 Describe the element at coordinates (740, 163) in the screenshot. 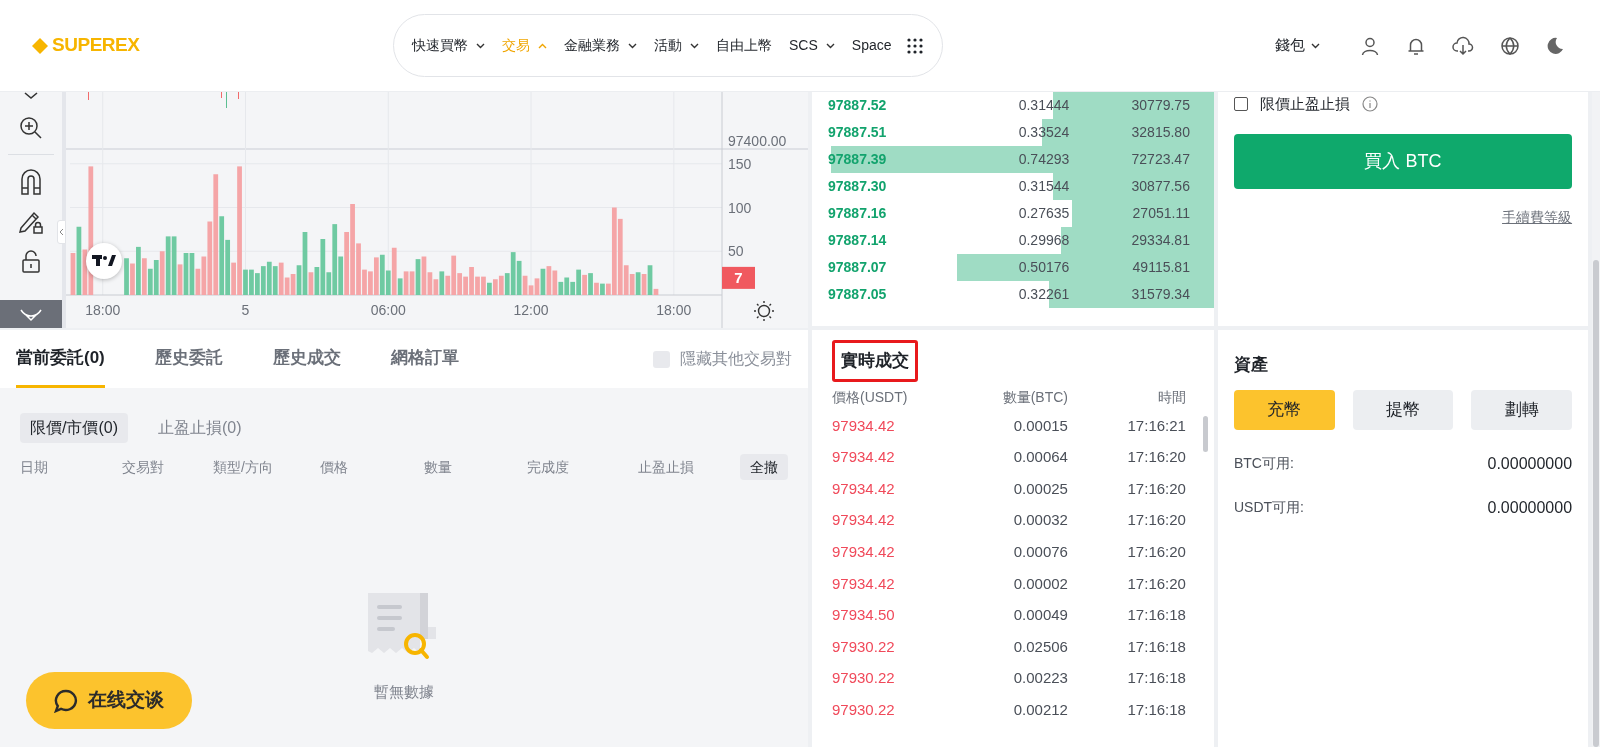

I see `axis-tick-label: 150` at that location.